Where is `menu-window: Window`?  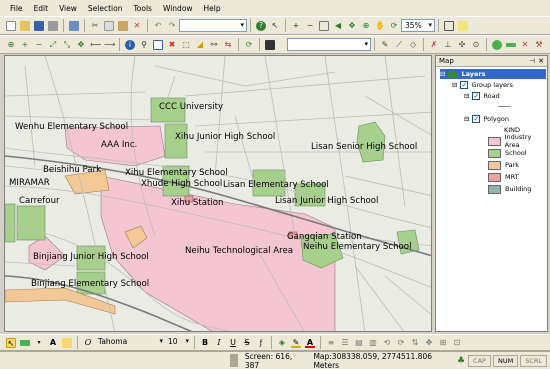 menu-window: Window is located at coordinates (178, 8).